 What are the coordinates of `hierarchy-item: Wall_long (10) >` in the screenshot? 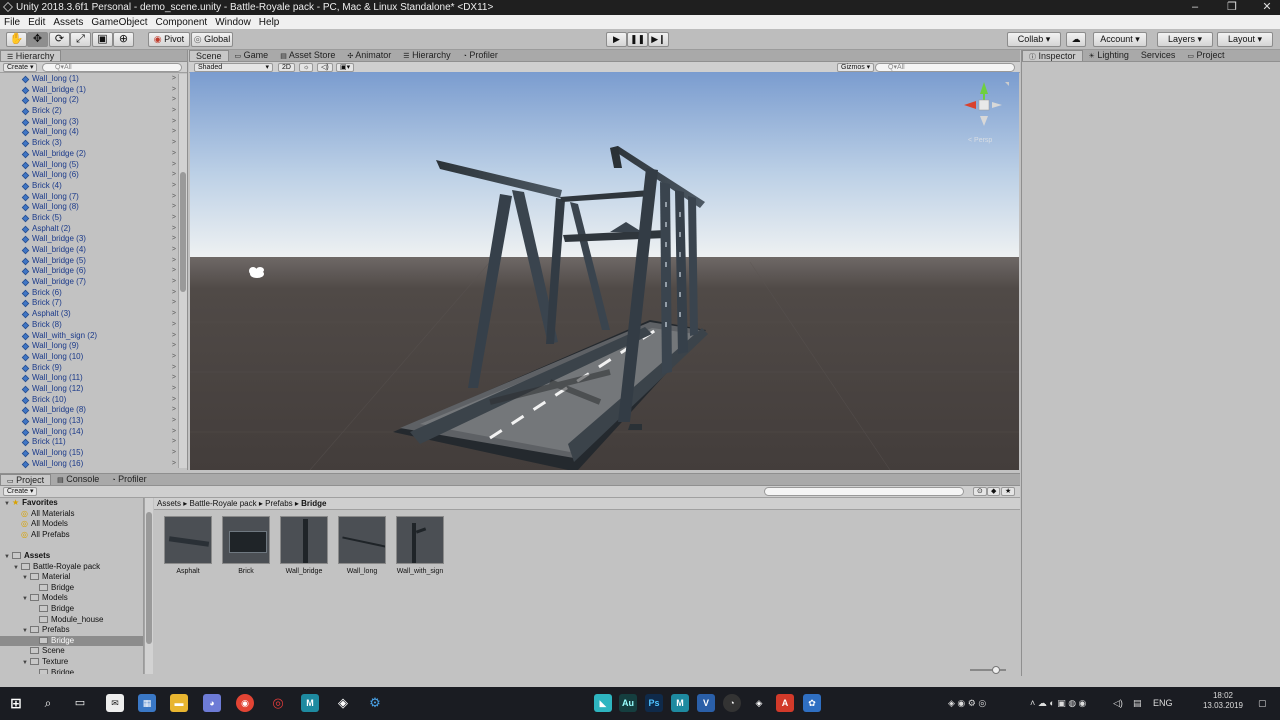 It's located at (89, 357).